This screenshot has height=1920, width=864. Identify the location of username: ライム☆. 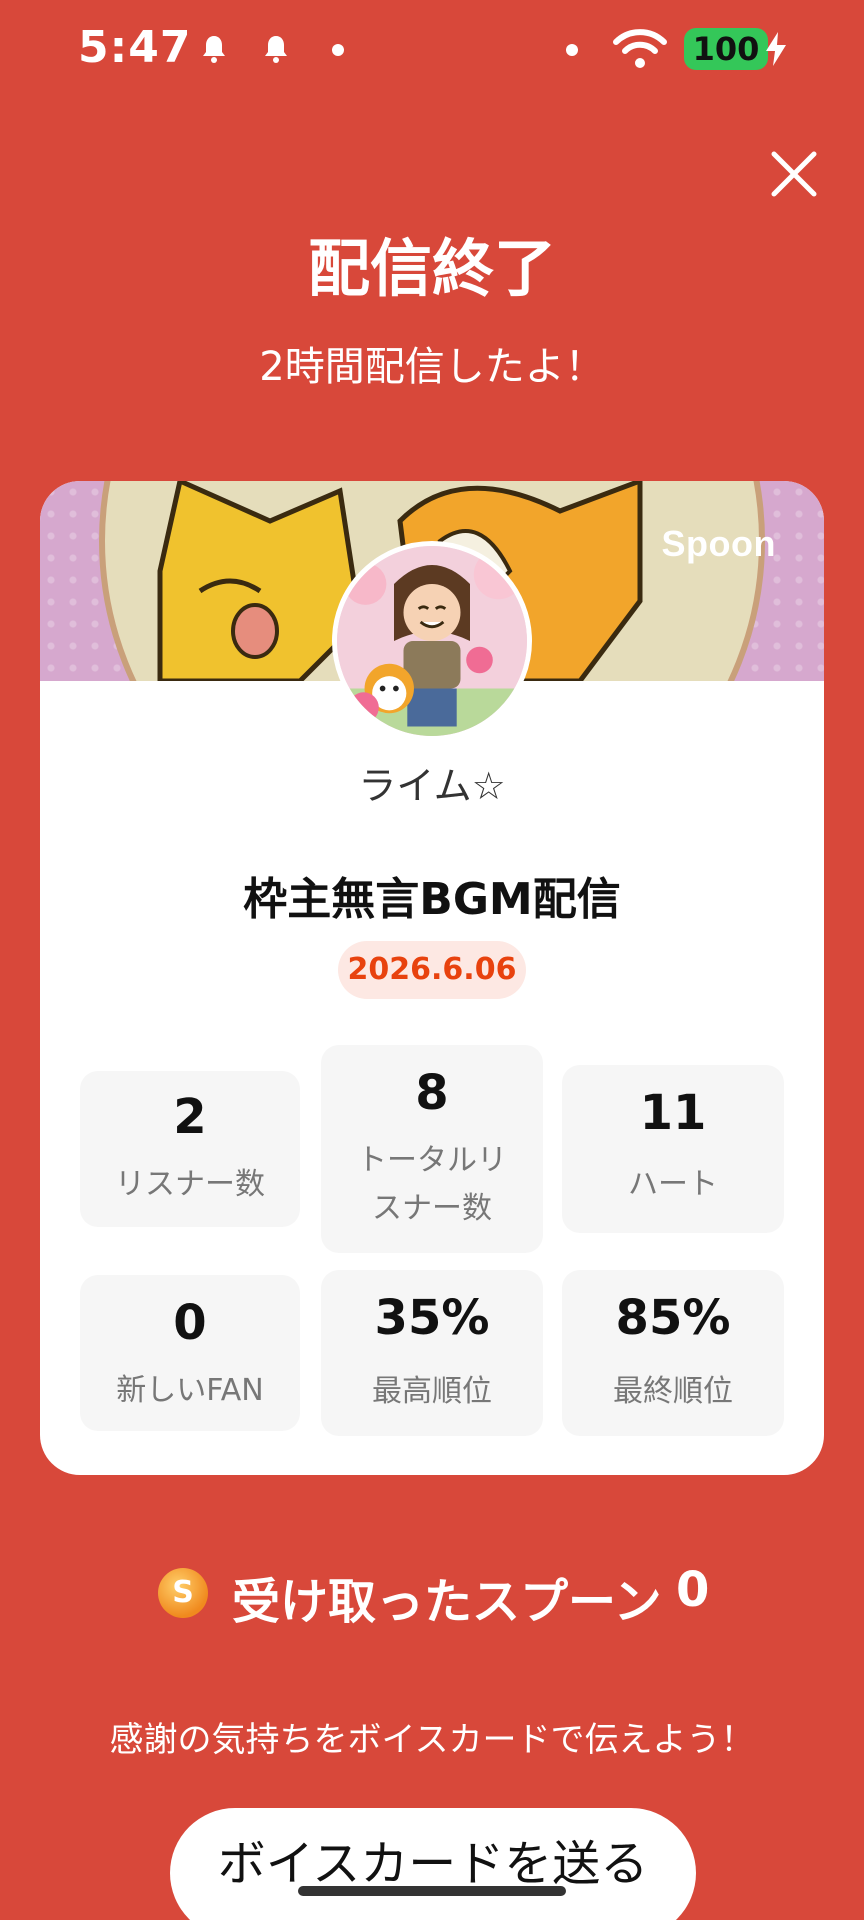
(432, 786).